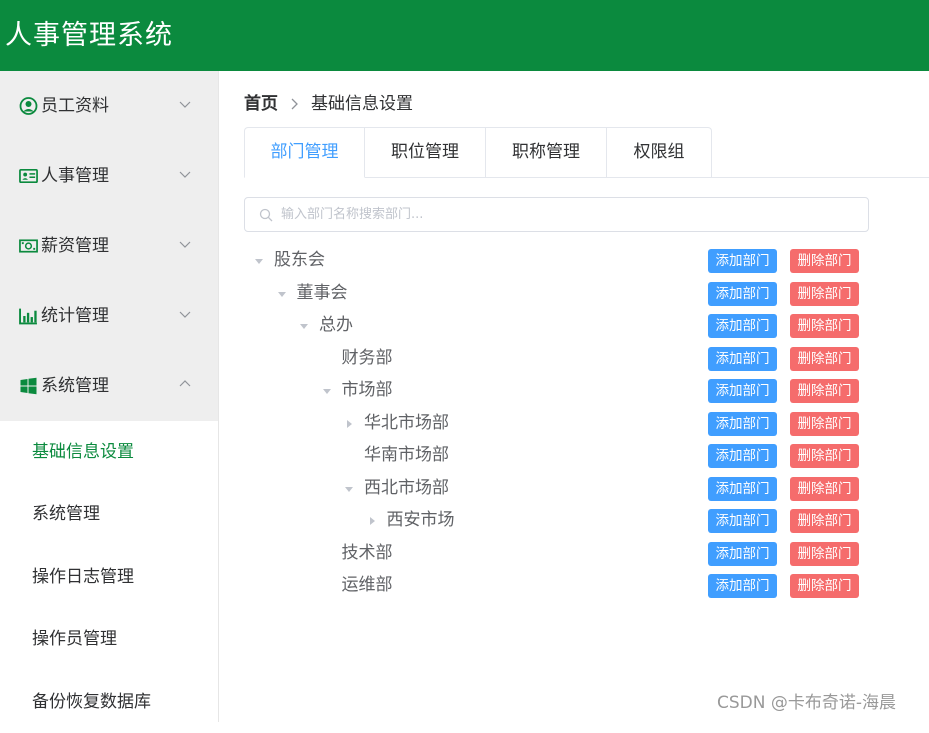 Image resolution: width=929 pixels, height=733 pixels. What do you see at coordinates (556, 423) in the screenshot?
I see `tree-node: 华北市场部 添加部门 删除部门` at bounding box center [556, 423].